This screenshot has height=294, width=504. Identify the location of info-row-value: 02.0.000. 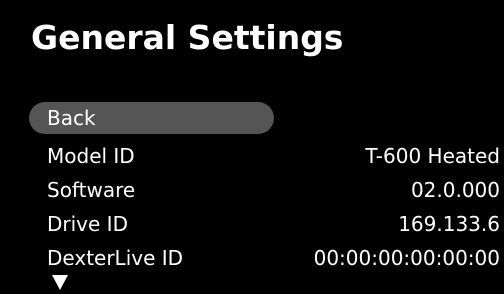
(455, 190).